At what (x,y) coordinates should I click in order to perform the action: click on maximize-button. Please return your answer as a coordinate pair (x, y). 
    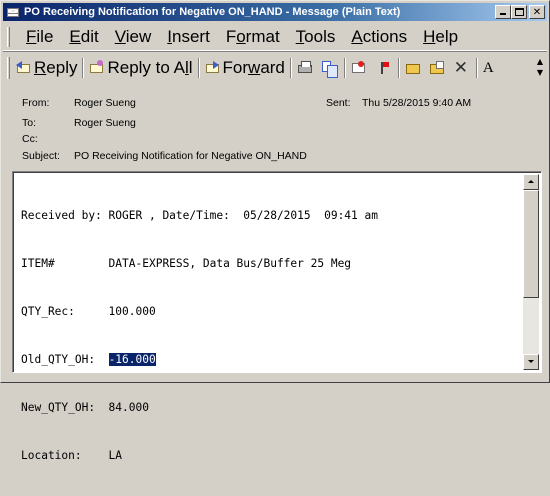
    Looking at the image, I should click on (519, 12).